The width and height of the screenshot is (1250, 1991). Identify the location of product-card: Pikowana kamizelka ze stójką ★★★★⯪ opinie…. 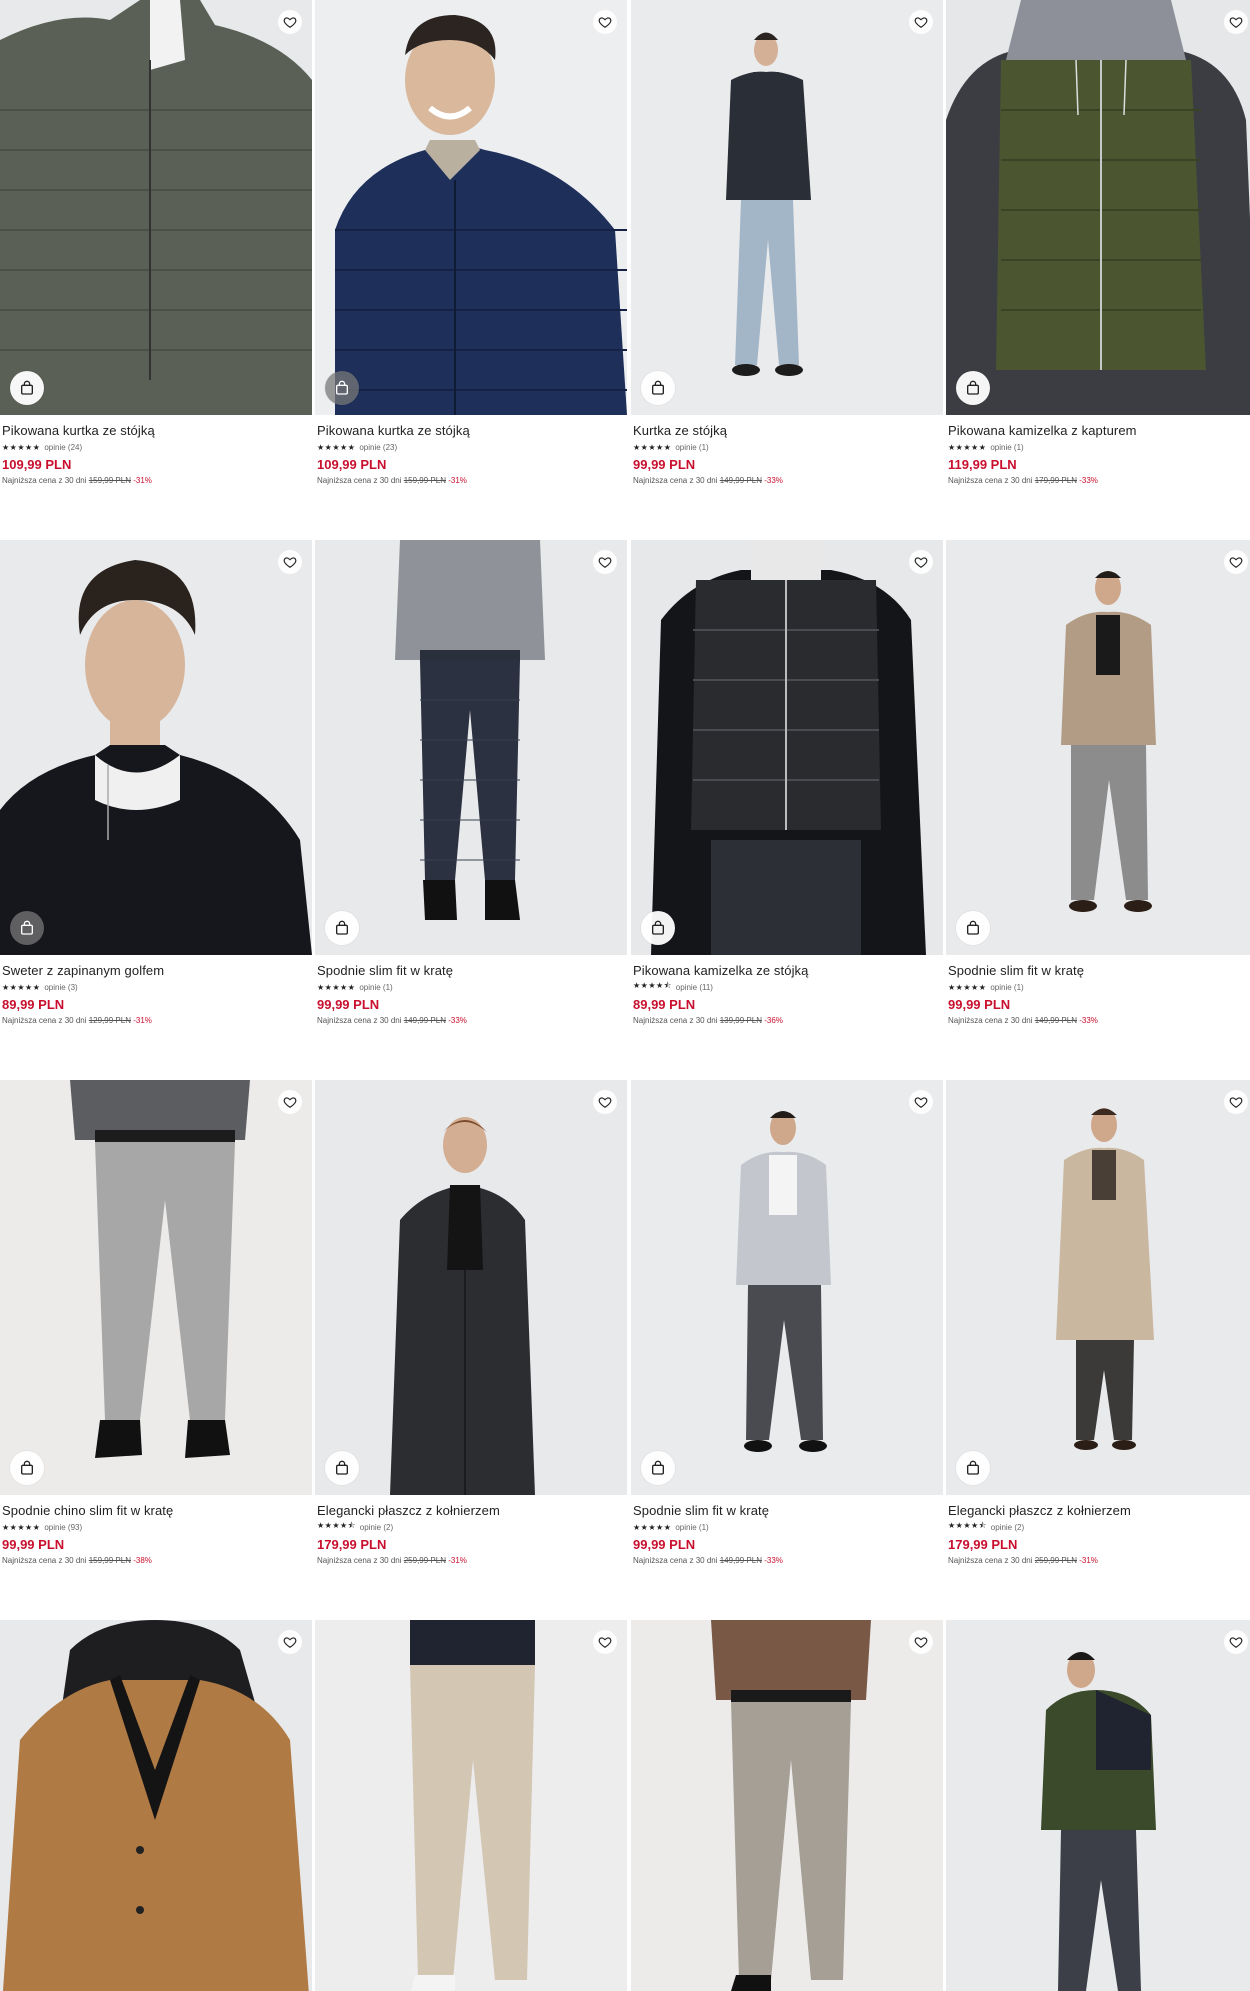
(787, 782).